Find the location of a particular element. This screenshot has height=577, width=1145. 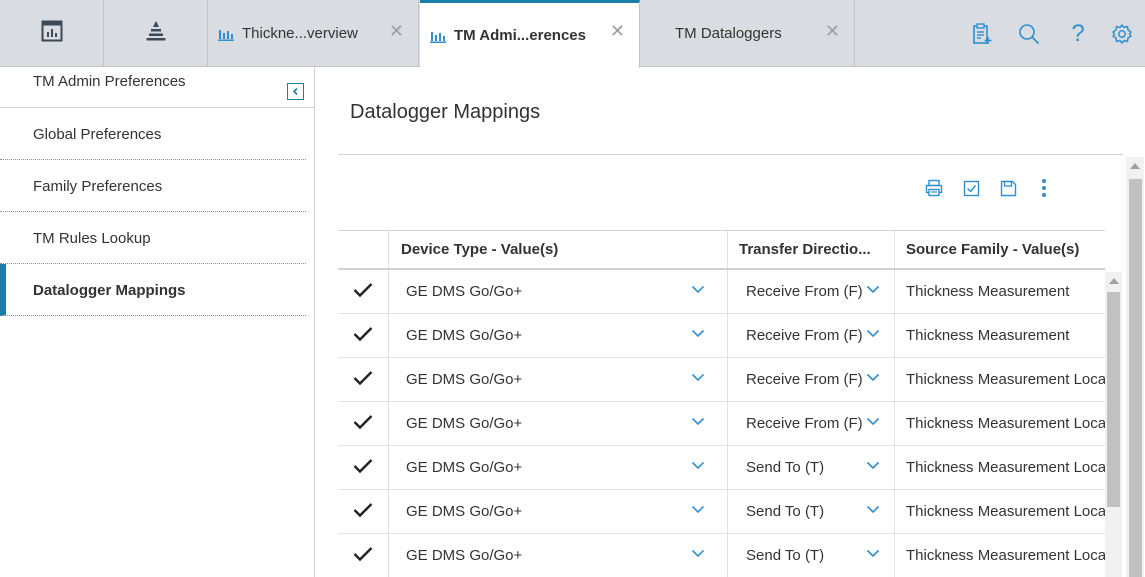

search-icon is located at coordinates (1029, 34).